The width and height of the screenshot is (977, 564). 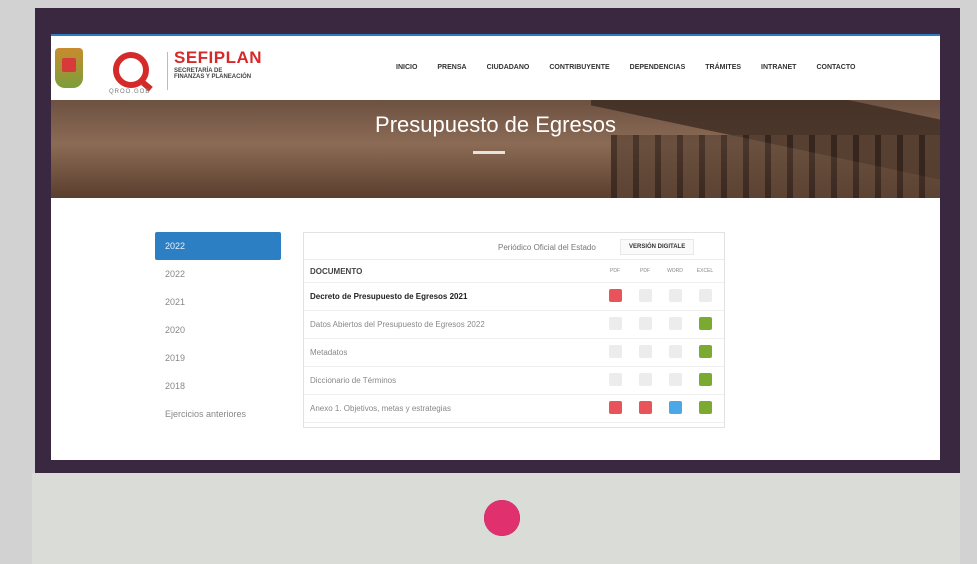 I want to click on sidebar-item-2020: 2020, so click(x=218, y=330).